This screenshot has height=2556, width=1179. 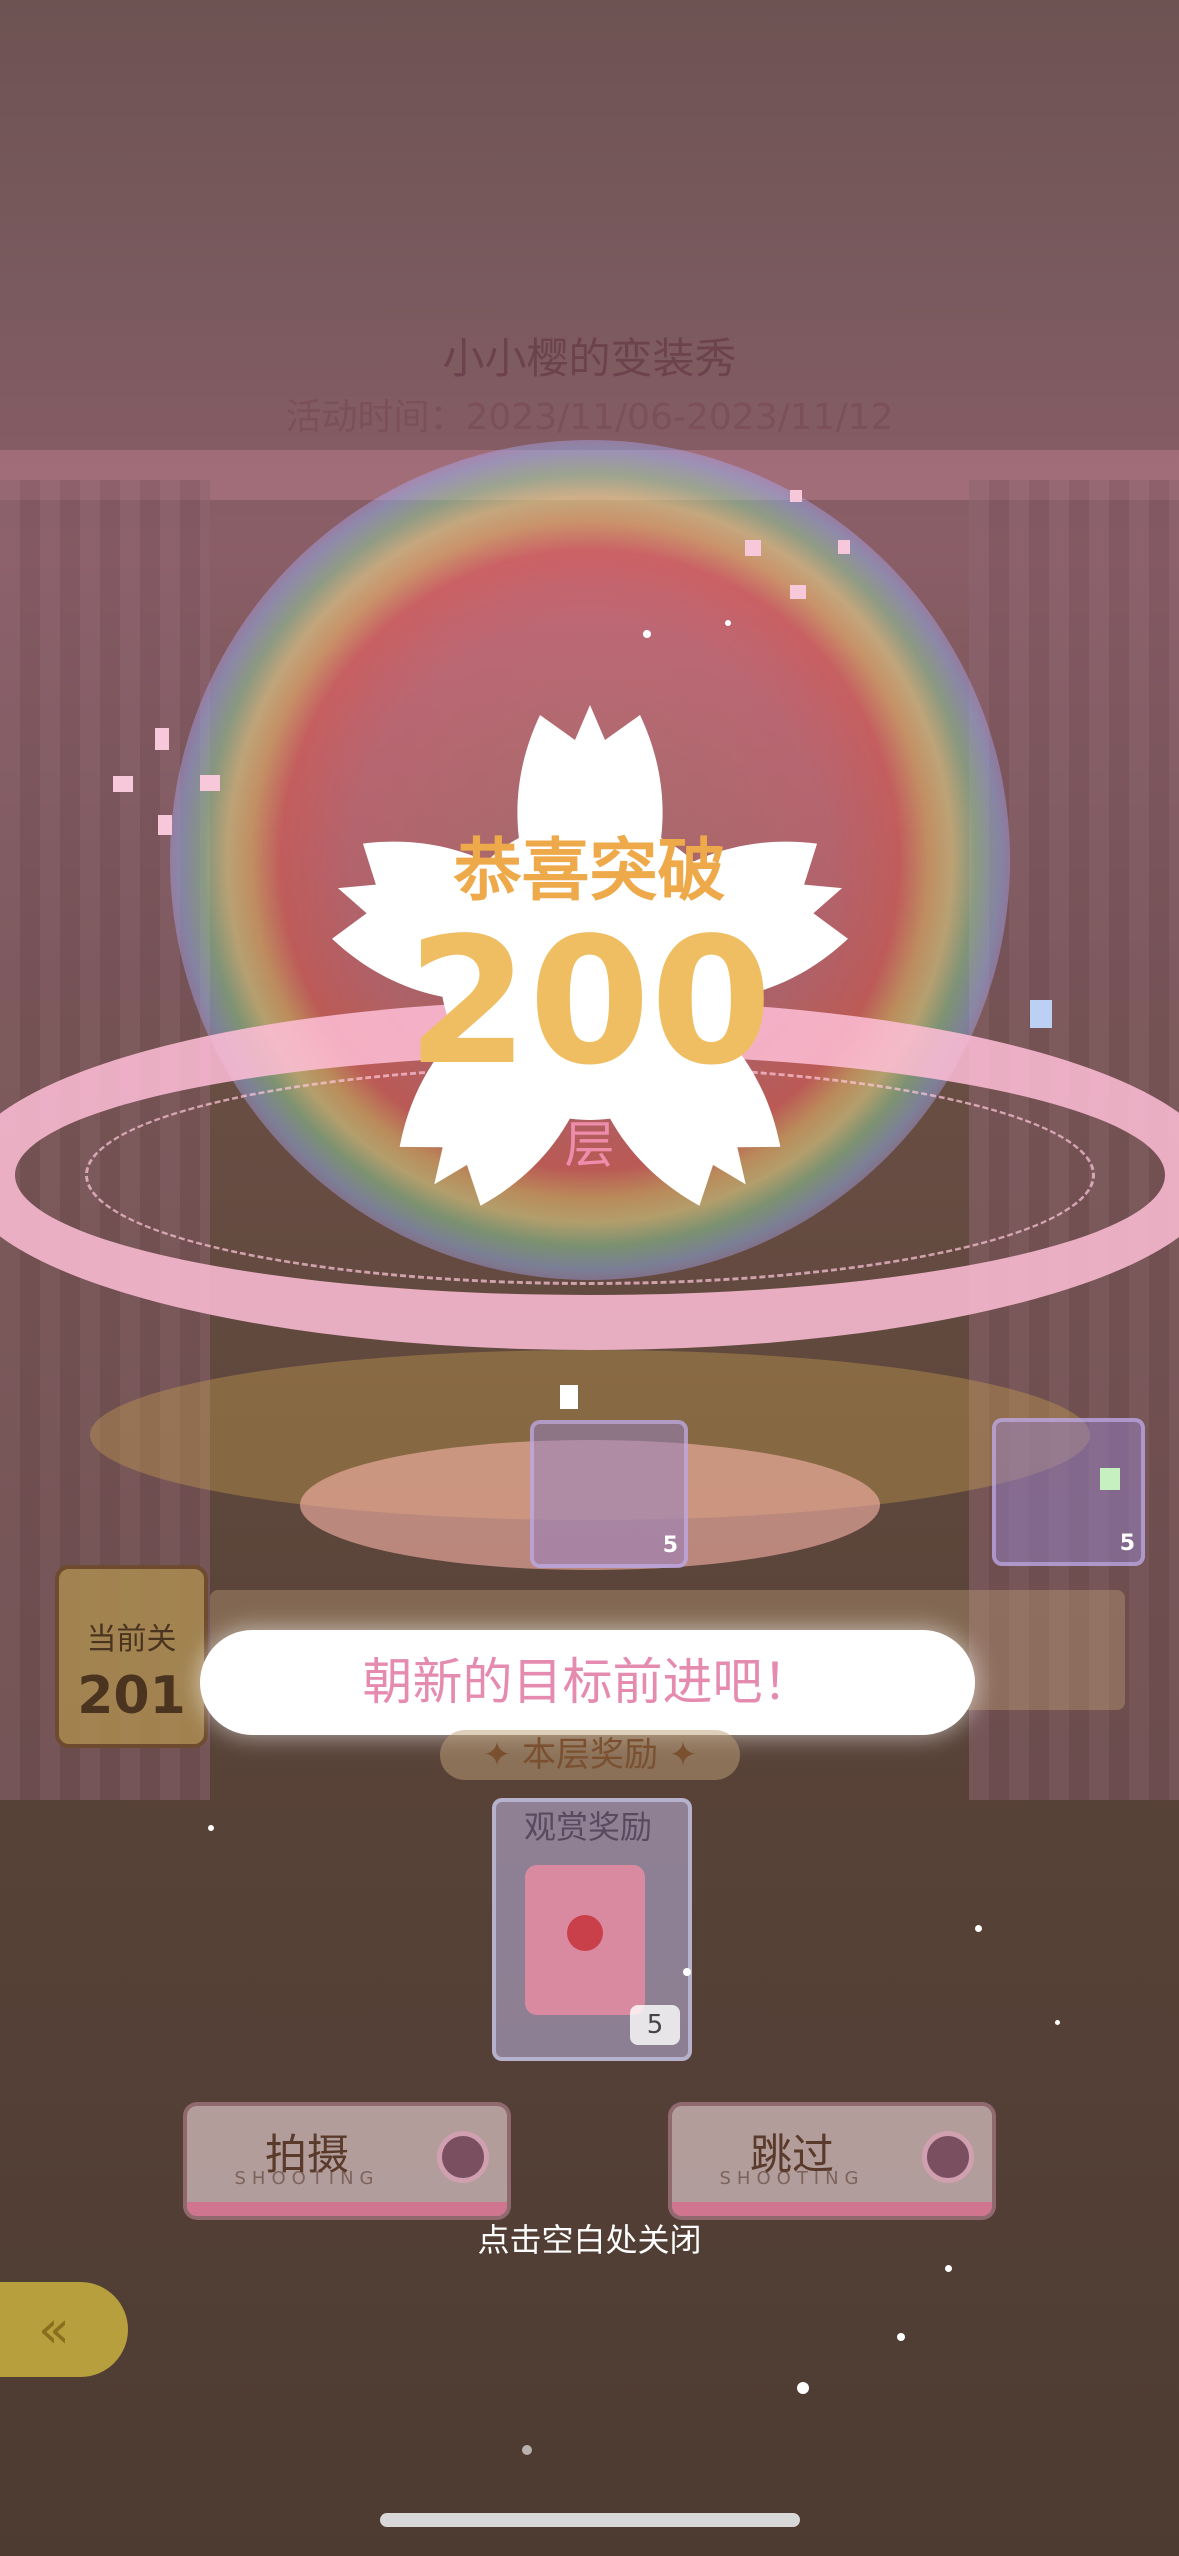 I want to click on floor-number: 200, so click(x=589, y=1002).